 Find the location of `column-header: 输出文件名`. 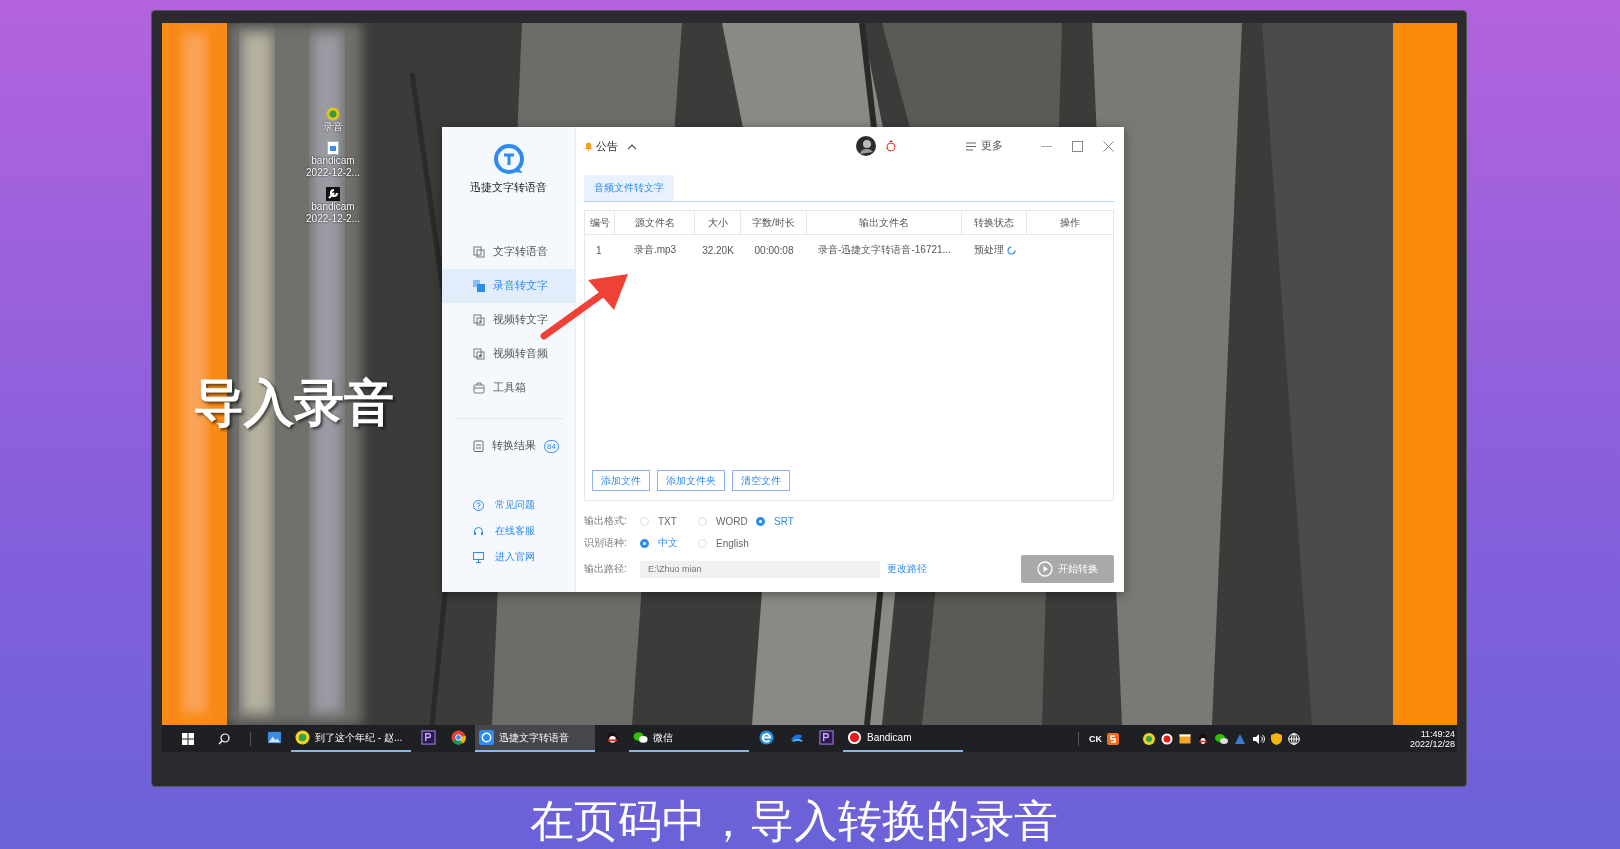

column-header: 输出文件名 is located at coordinates (884, 222).